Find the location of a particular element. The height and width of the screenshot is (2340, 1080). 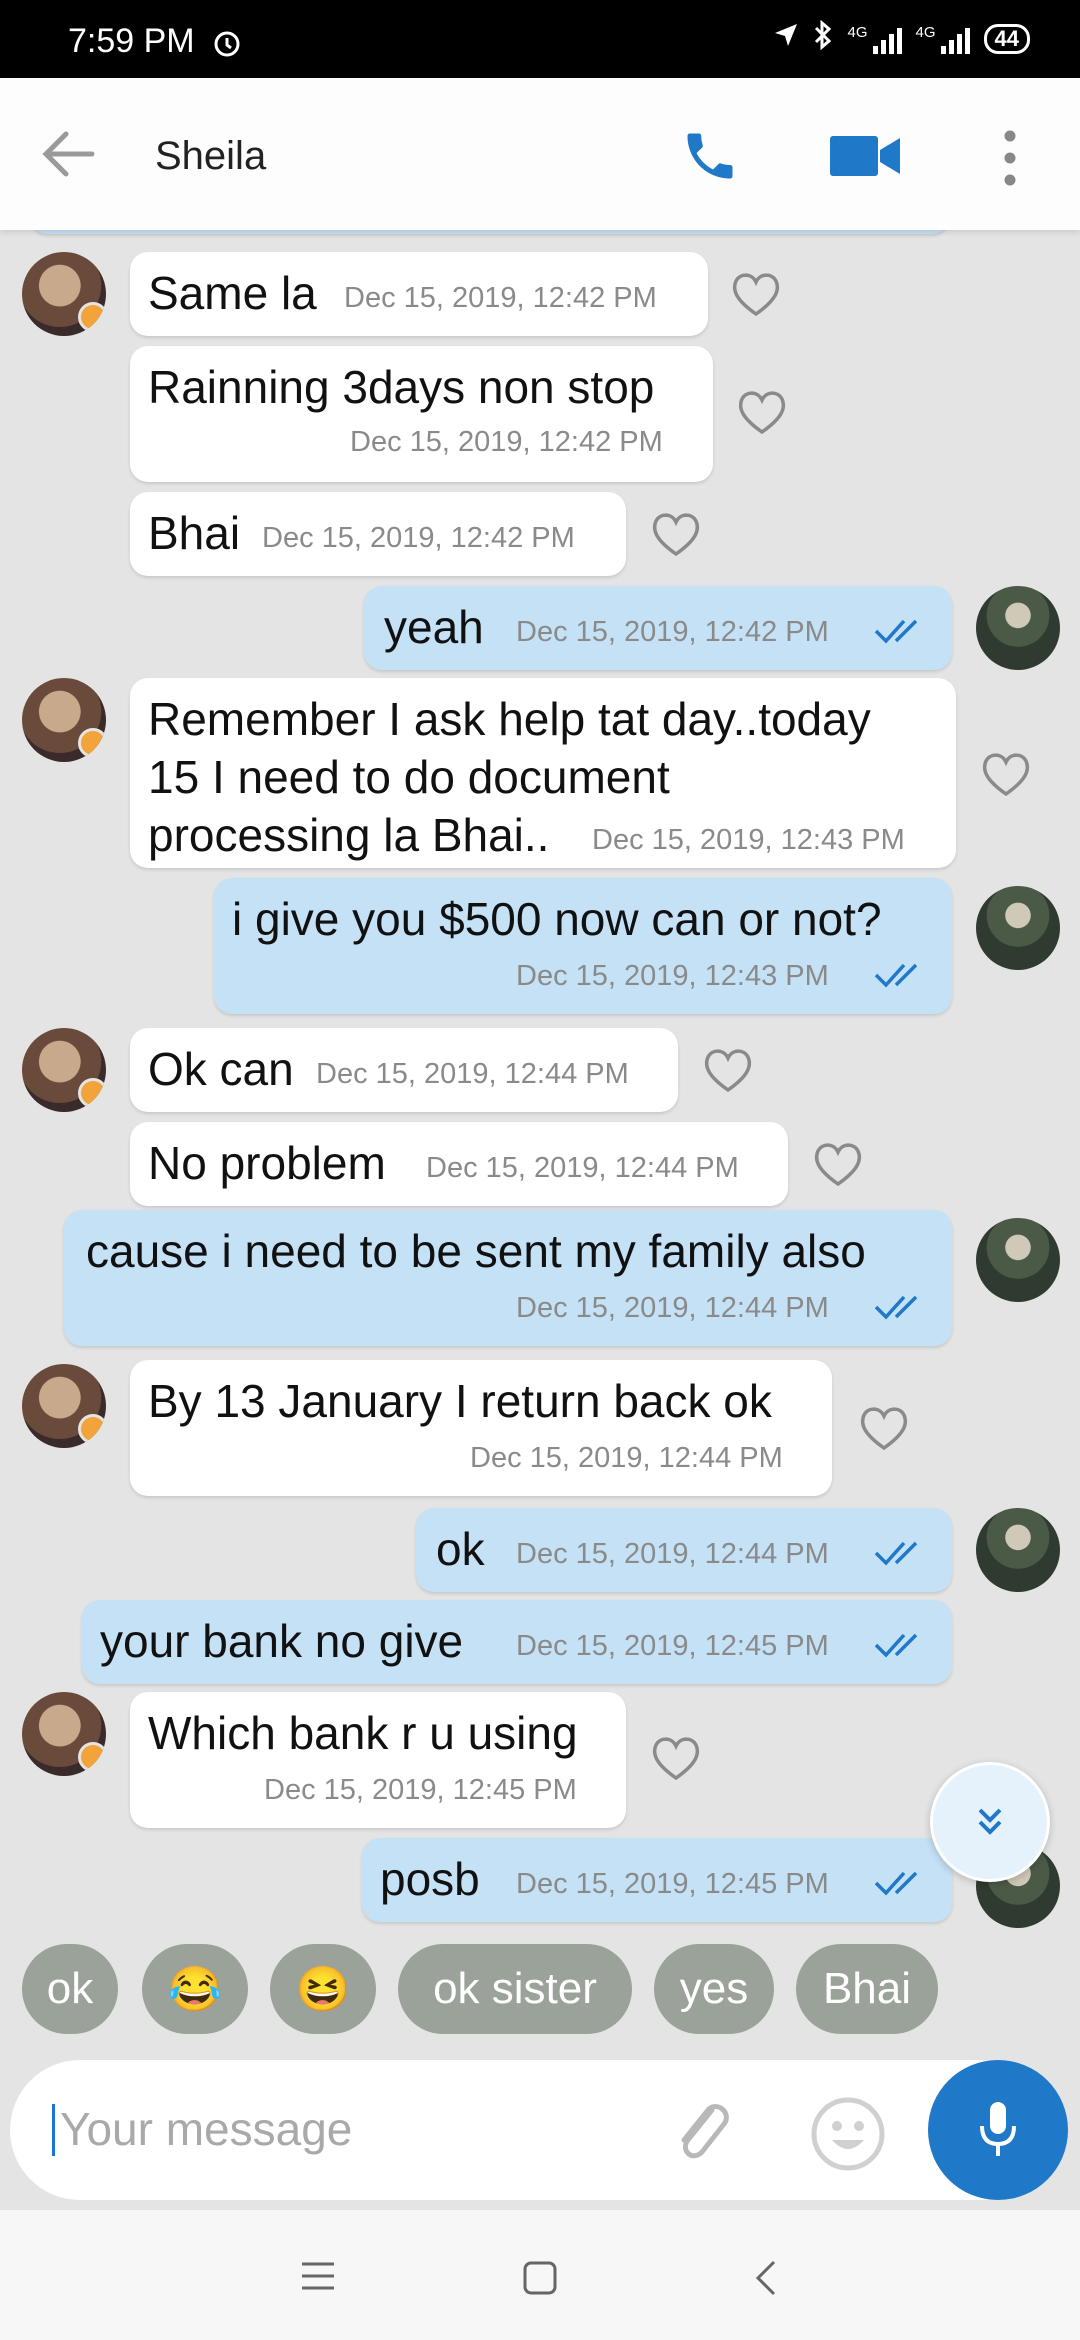

quick-reply-chip-emoji: 😂 is located at coordinates (195, 1989).